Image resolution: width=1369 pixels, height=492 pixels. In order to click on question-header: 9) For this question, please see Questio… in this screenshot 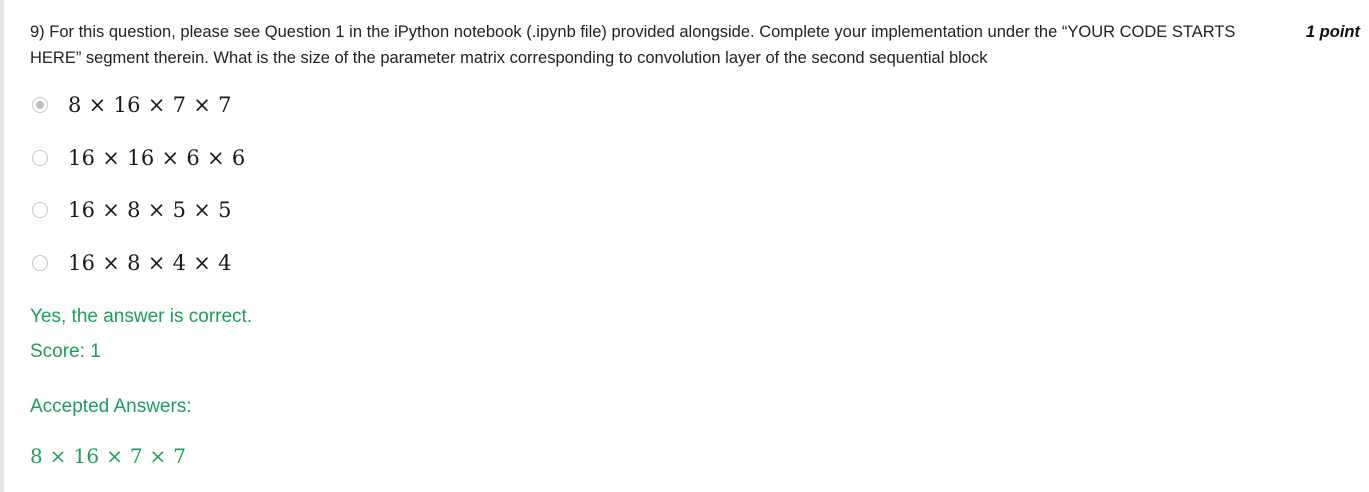, I will do `click(695, 45)`.